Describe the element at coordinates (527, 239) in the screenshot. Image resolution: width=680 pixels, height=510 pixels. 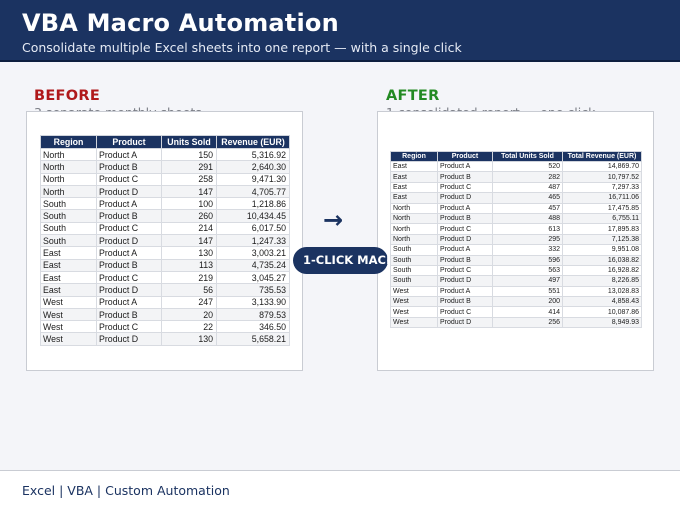
I see `table-cell: 295` at that location.